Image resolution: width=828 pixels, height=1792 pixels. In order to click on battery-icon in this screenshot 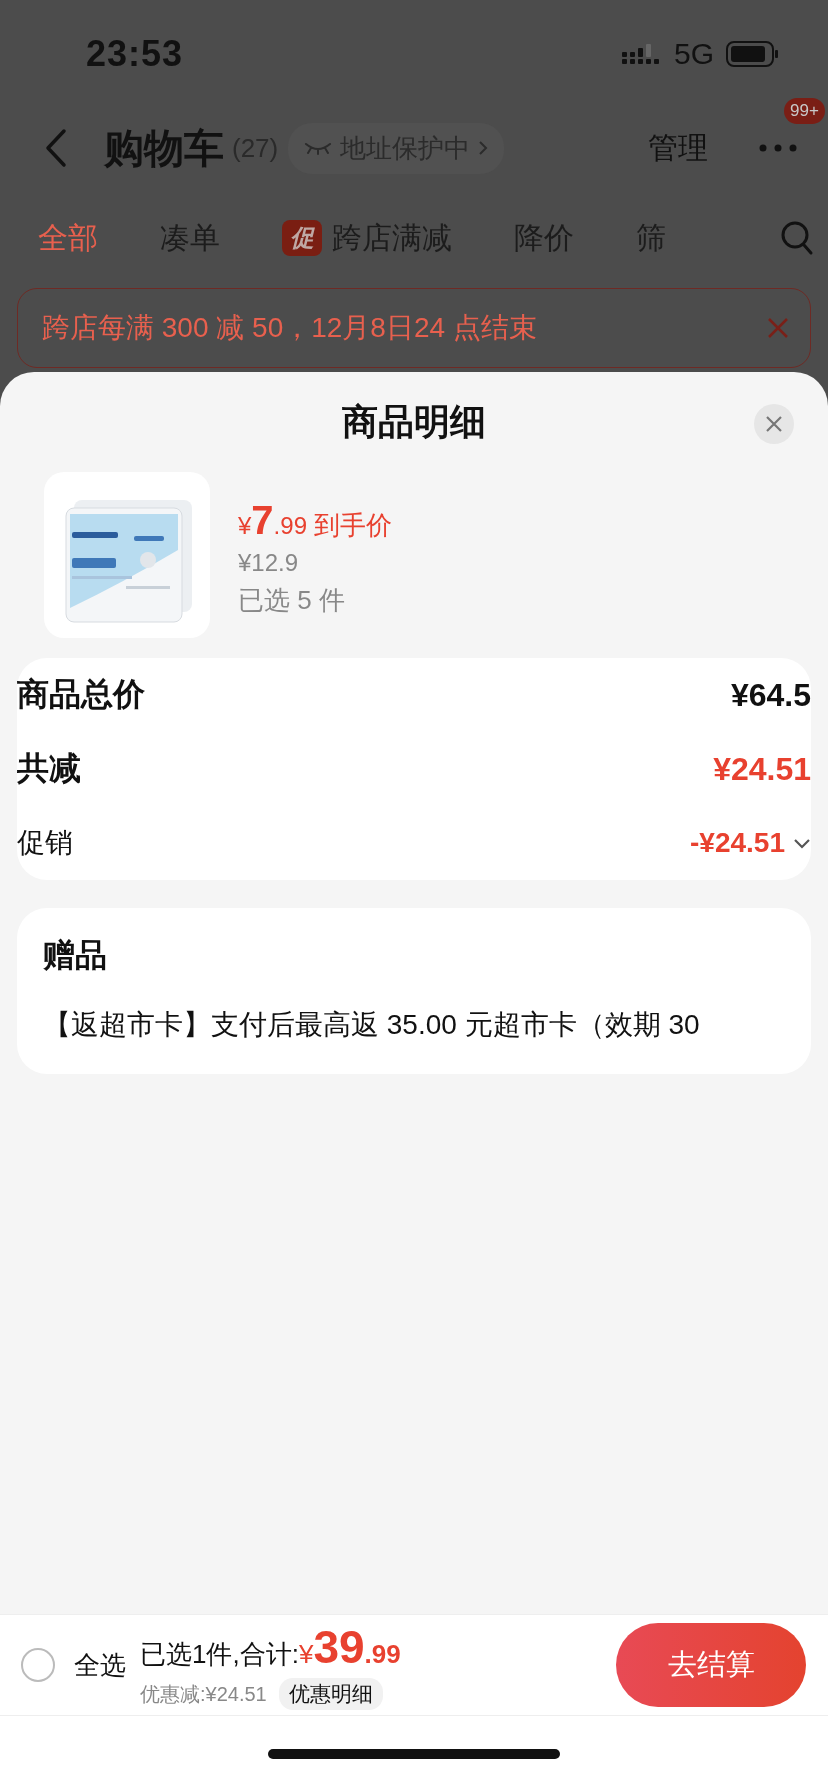, I will do `click(753, 54)`.